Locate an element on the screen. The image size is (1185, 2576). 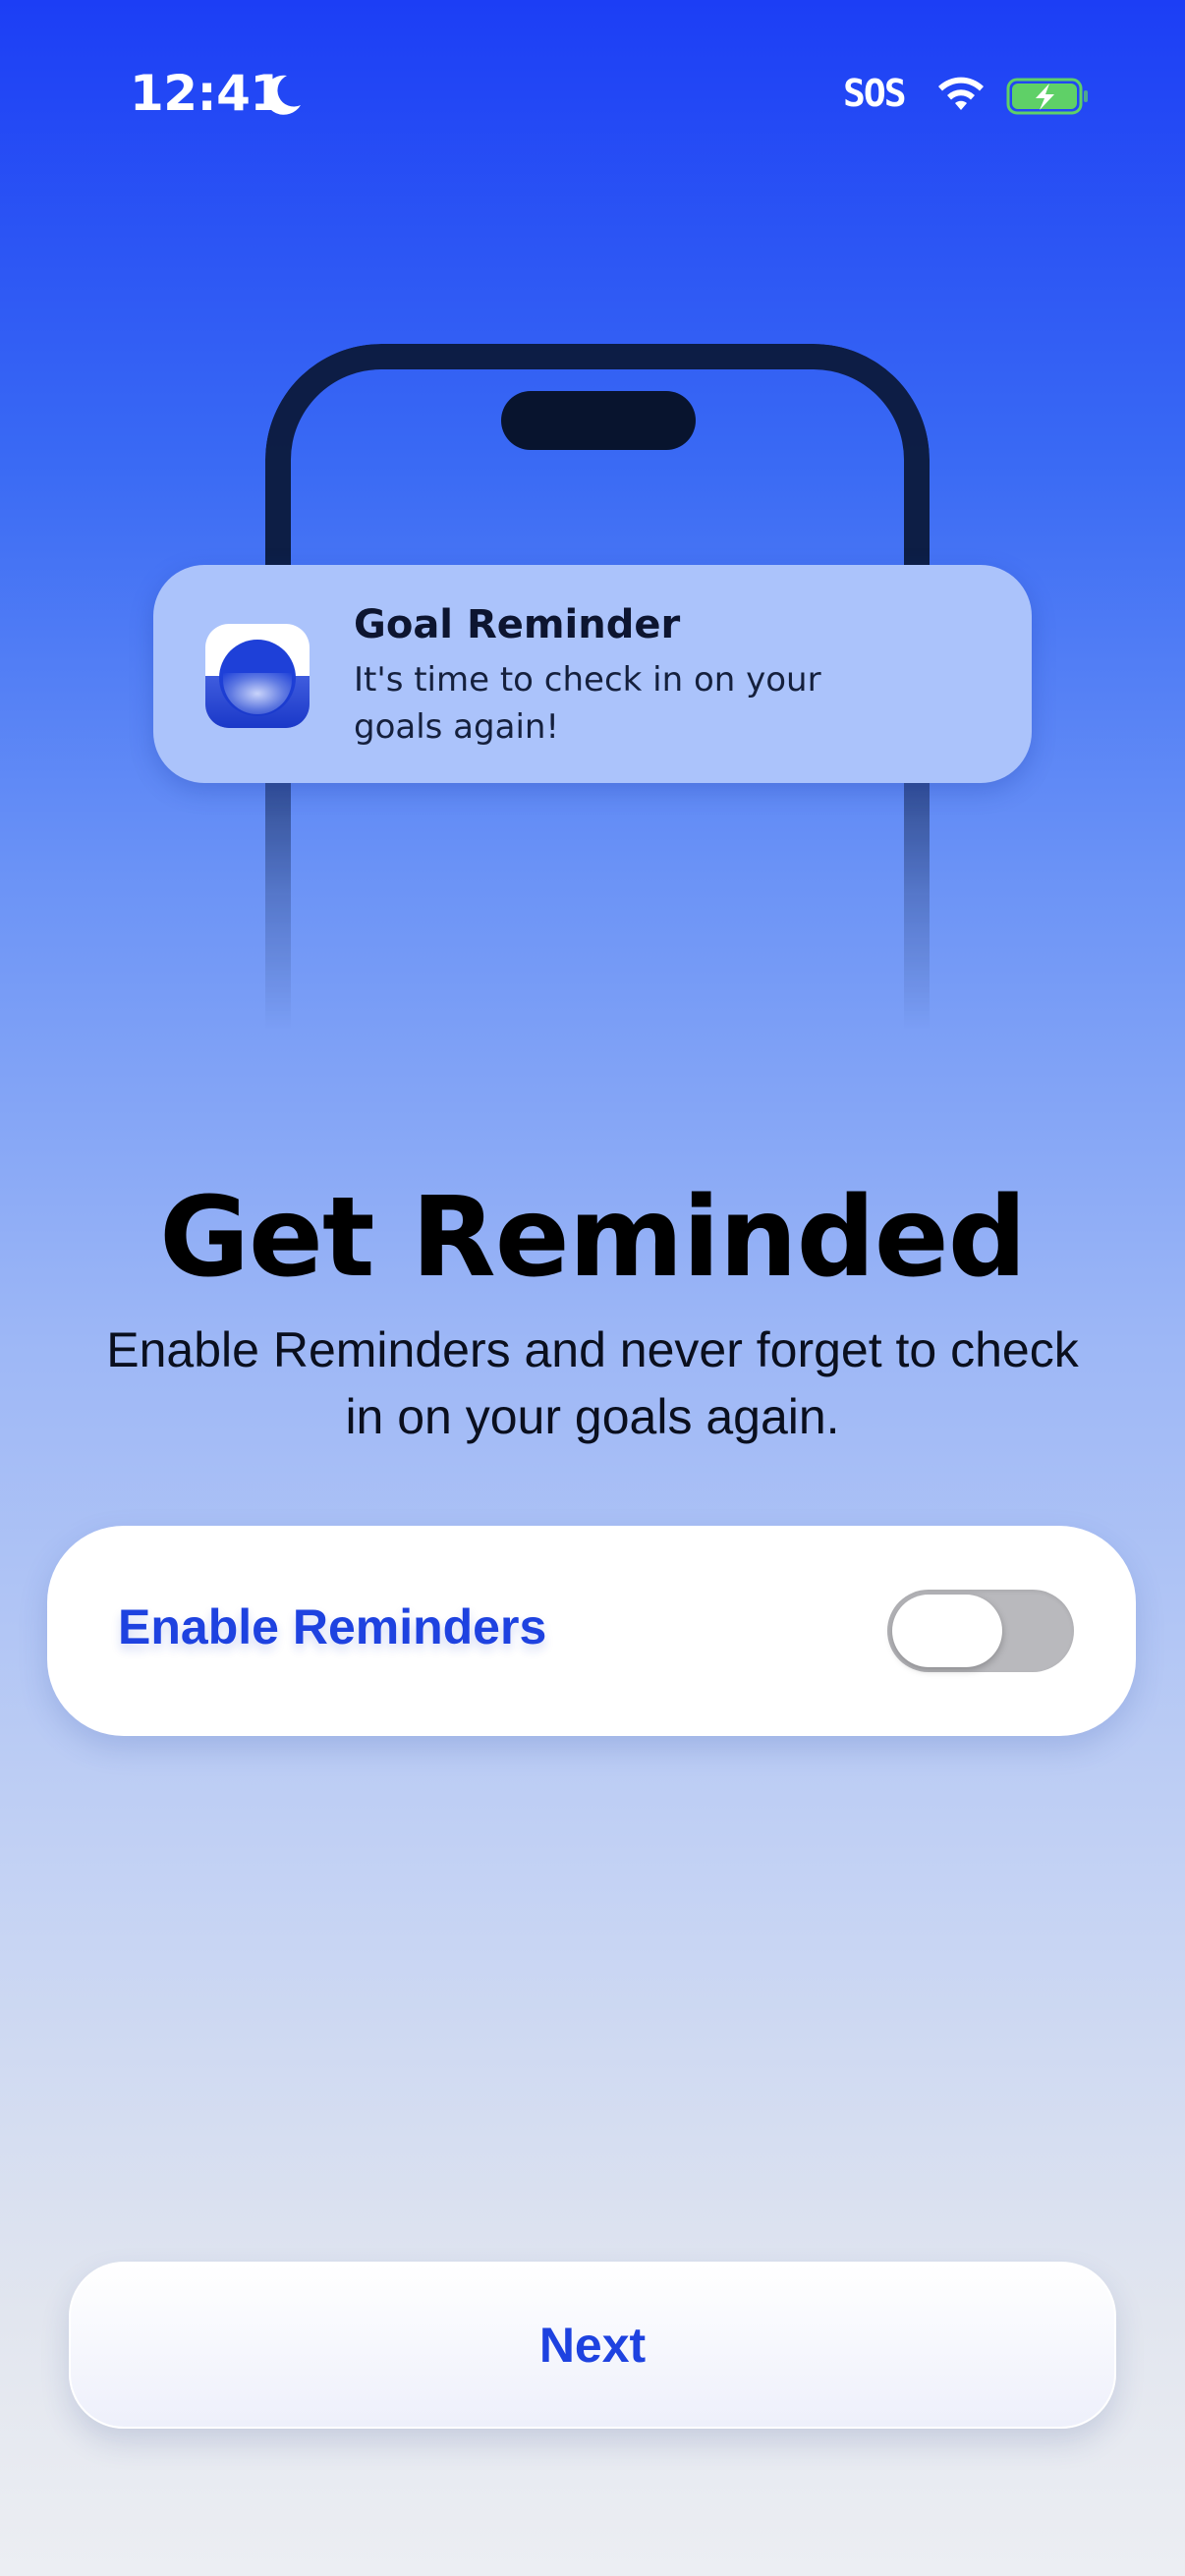
next-button-label: Next is located at coordinates (592, 2345).